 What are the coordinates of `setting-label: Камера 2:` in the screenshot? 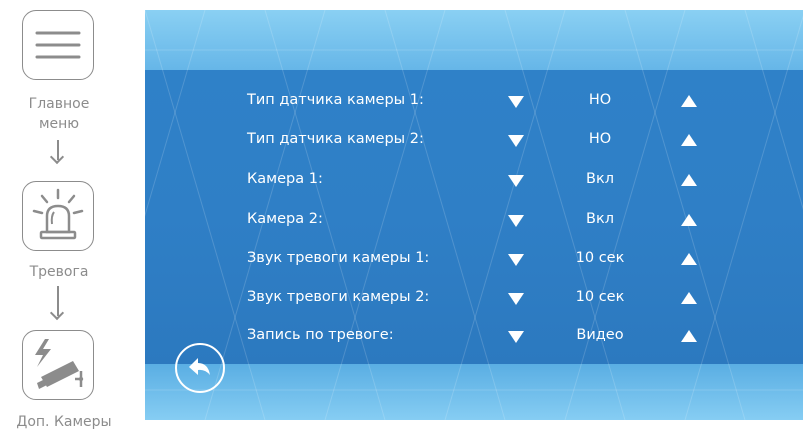 It's located at (285, 219).